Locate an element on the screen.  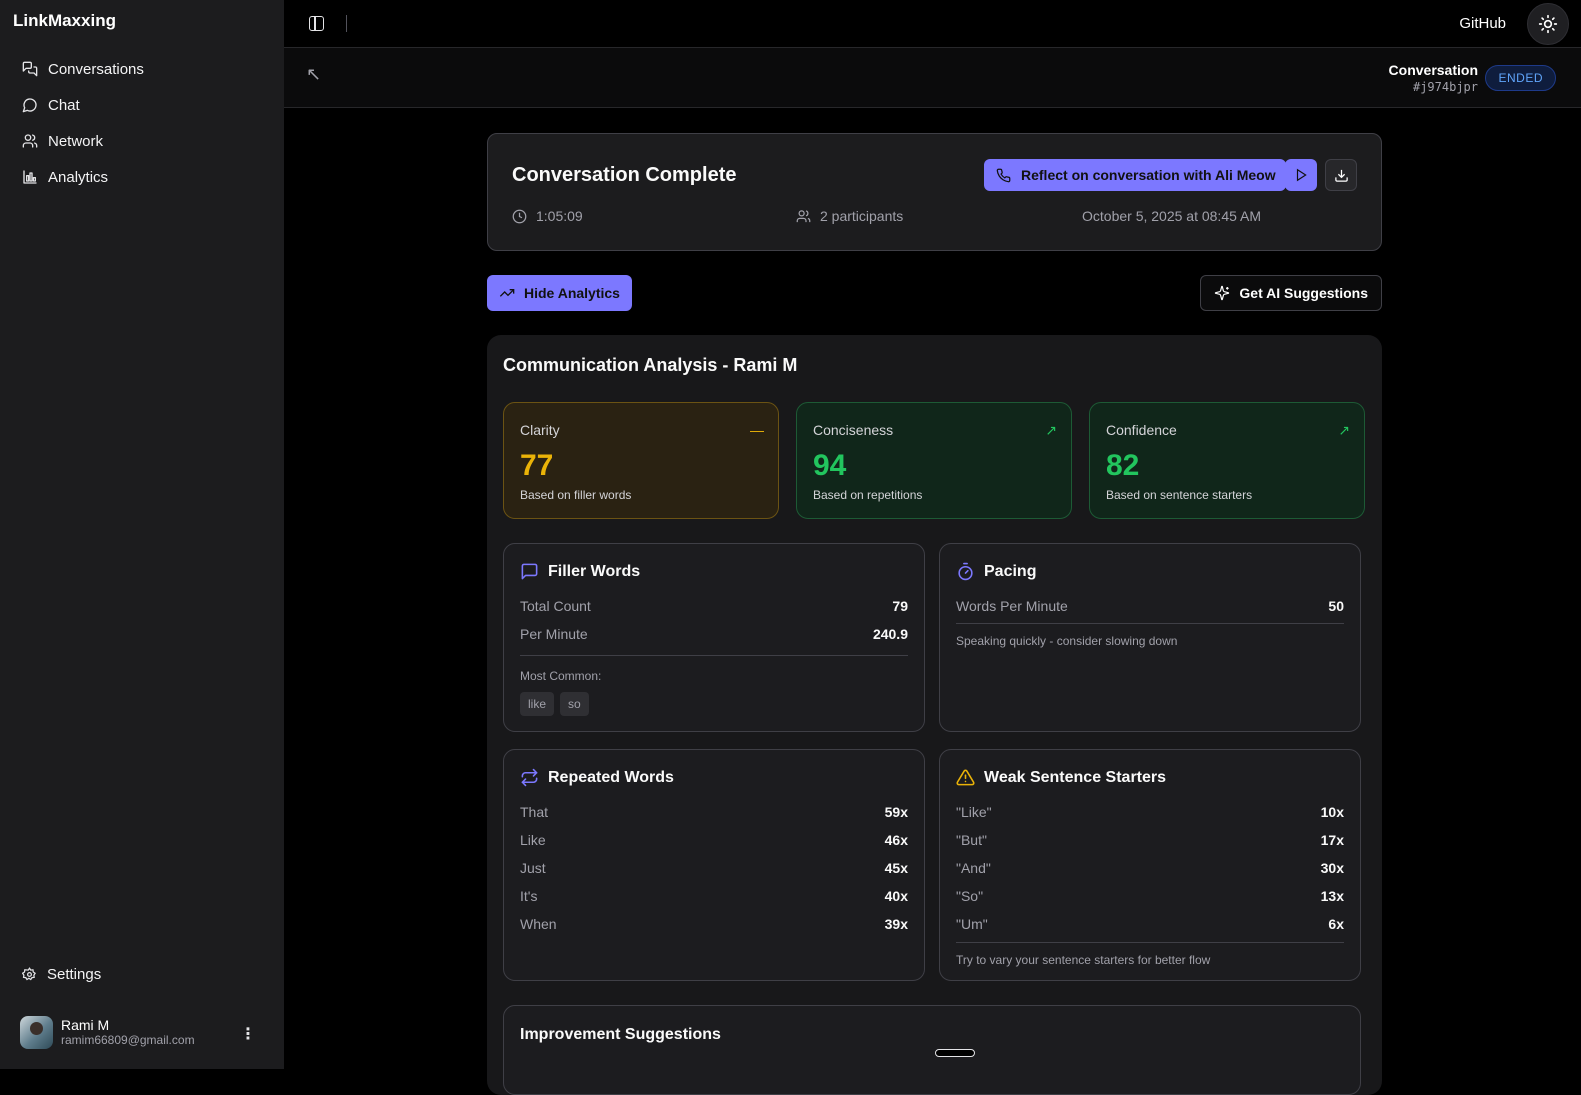
trend-up-icon: ↗ is located at coordinates (1344, 430).